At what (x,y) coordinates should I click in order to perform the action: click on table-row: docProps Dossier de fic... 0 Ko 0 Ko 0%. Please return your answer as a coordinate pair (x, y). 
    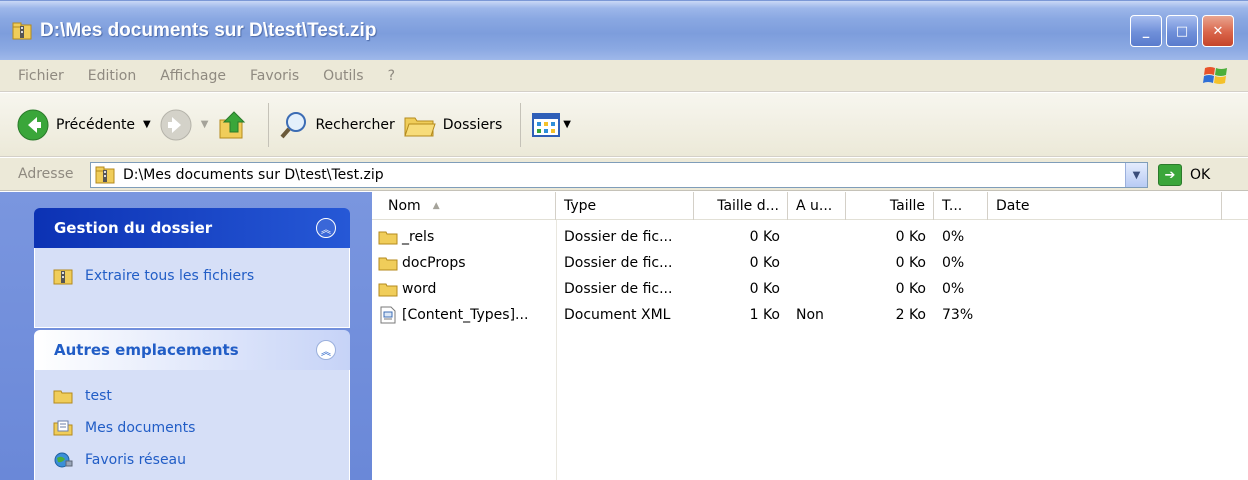
    Looking at the image, I should click on (810, 263).